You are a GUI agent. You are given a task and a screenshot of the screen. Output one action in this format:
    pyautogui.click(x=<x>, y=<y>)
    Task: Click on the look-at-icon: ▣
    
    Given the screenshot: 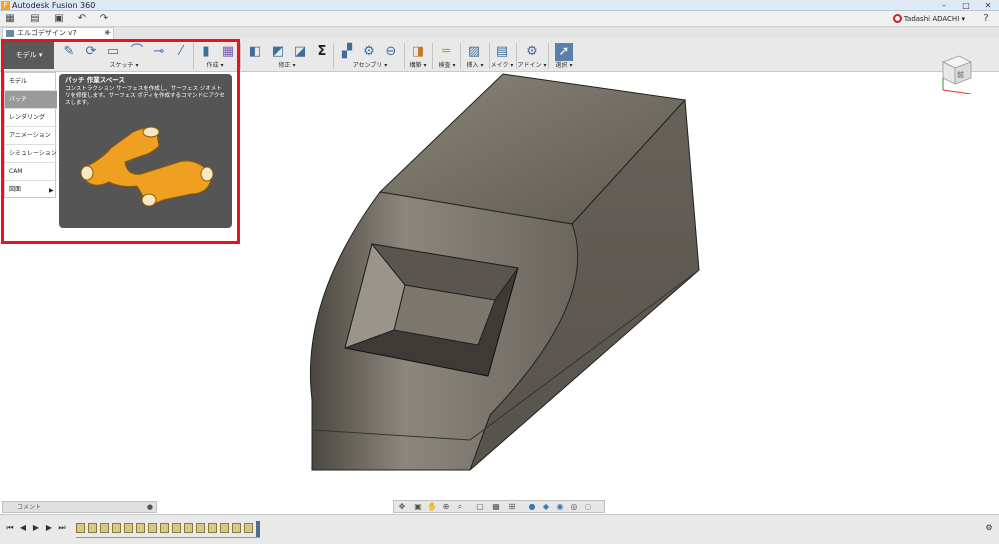 What is the action you would take?
    pyautogui.click(x=418, y=507)
    